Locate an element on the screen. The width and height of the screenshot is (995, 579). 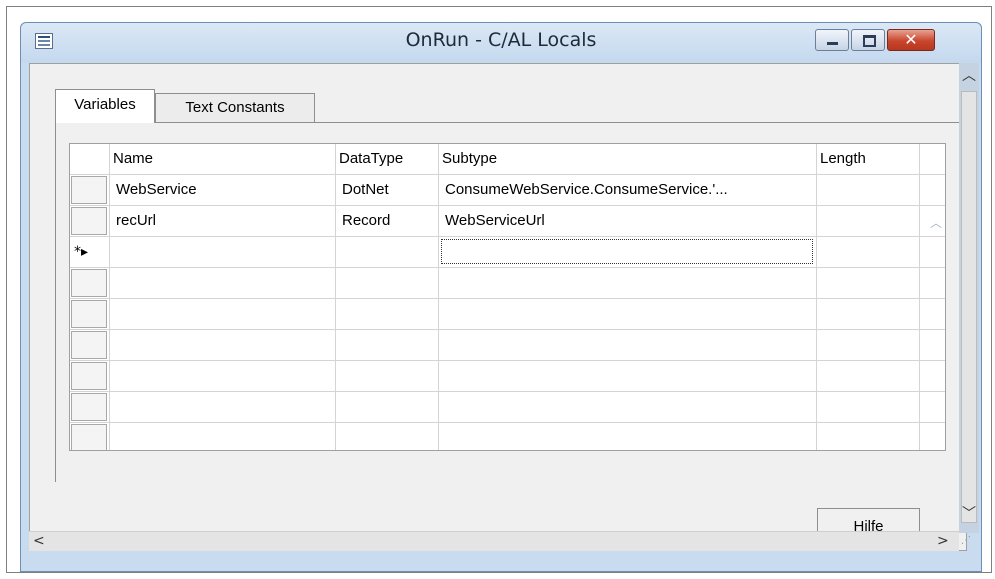
scroll-thumb is located at coordinates (969, 307).